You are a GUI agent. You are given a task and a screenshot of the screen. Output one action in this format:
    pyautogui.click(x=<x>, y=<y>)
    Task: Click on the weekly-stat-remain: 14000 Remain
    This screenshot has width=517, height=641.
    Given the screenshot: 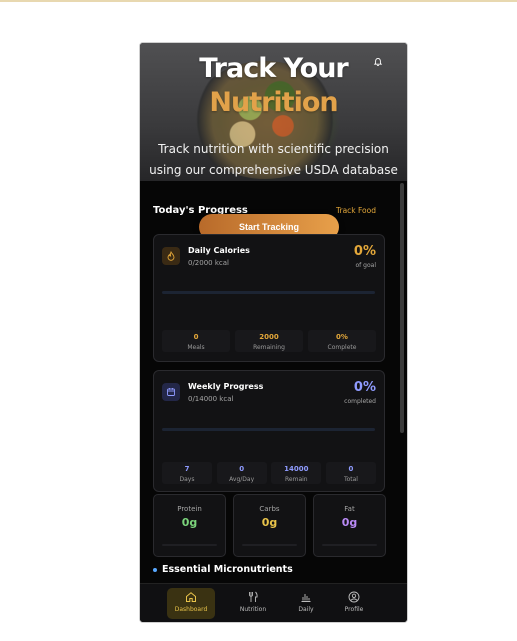 What is the action you would take?
    pyautogui.click(x=296, y=473)
    